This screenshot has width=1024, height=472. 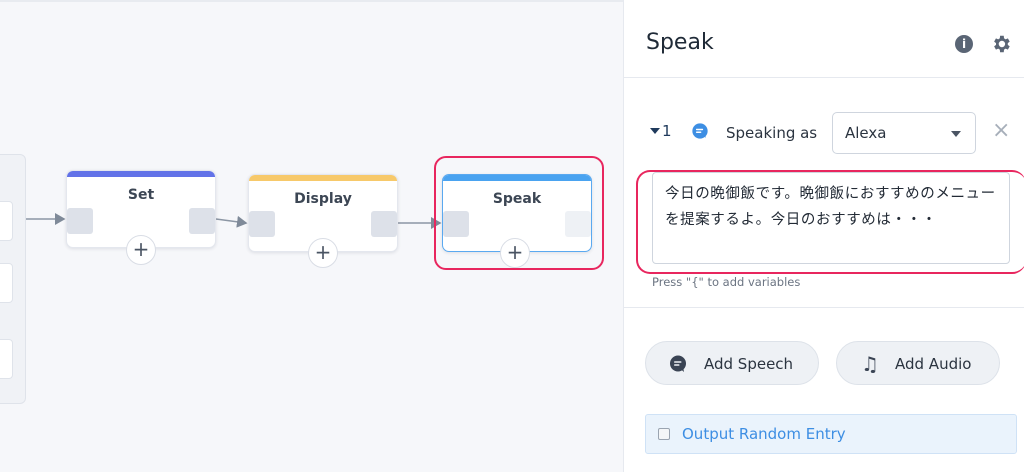 I want to click on variables-hint: Press "{" to add variables, so click(x=726, y=282).